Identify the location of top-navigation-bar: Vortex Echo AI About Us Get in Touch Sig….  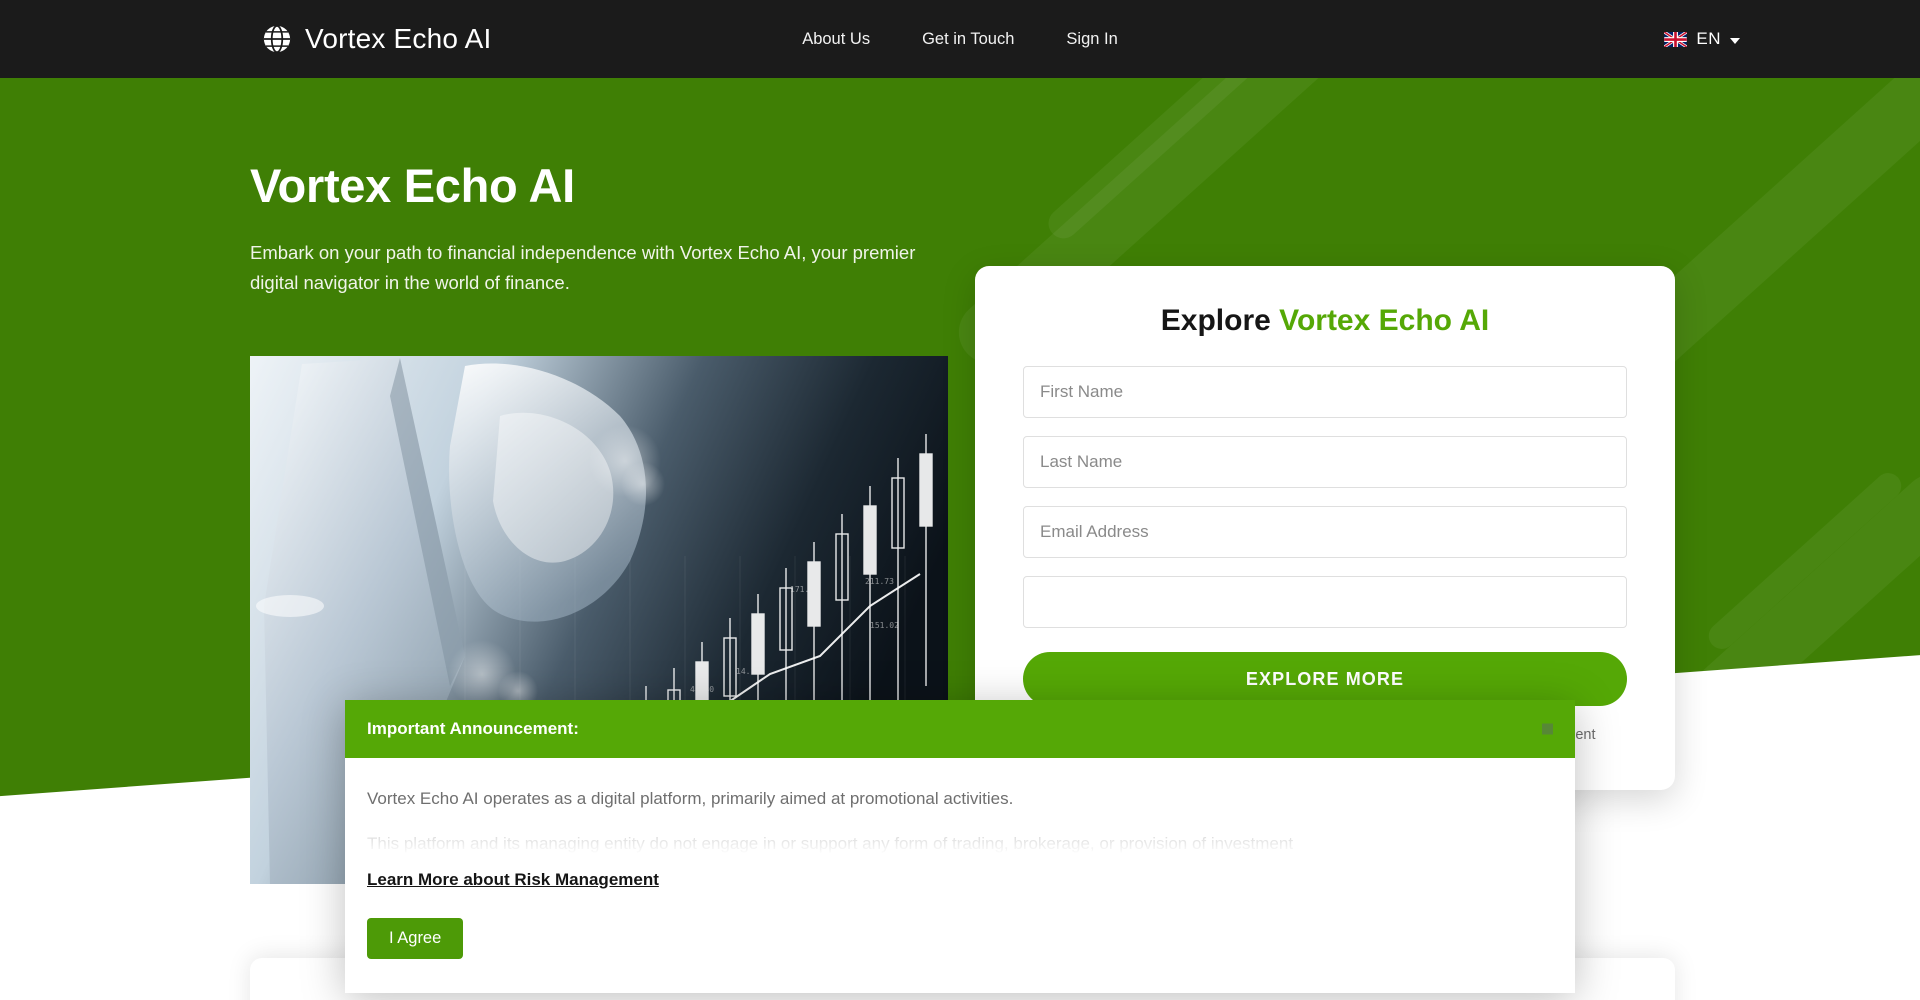
(960, 39).